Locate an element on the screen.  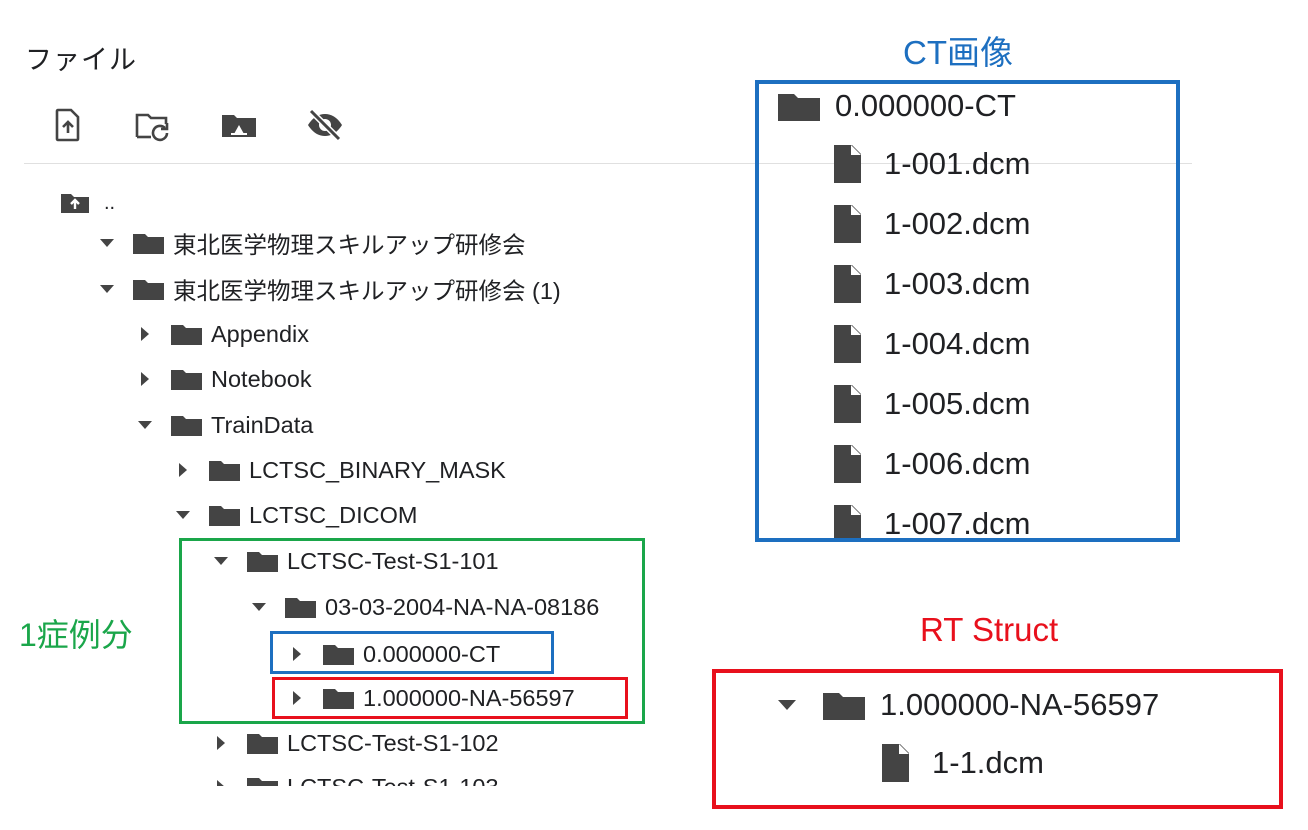
file-row: 1-005.dcm is located at coordinates (931, 404).